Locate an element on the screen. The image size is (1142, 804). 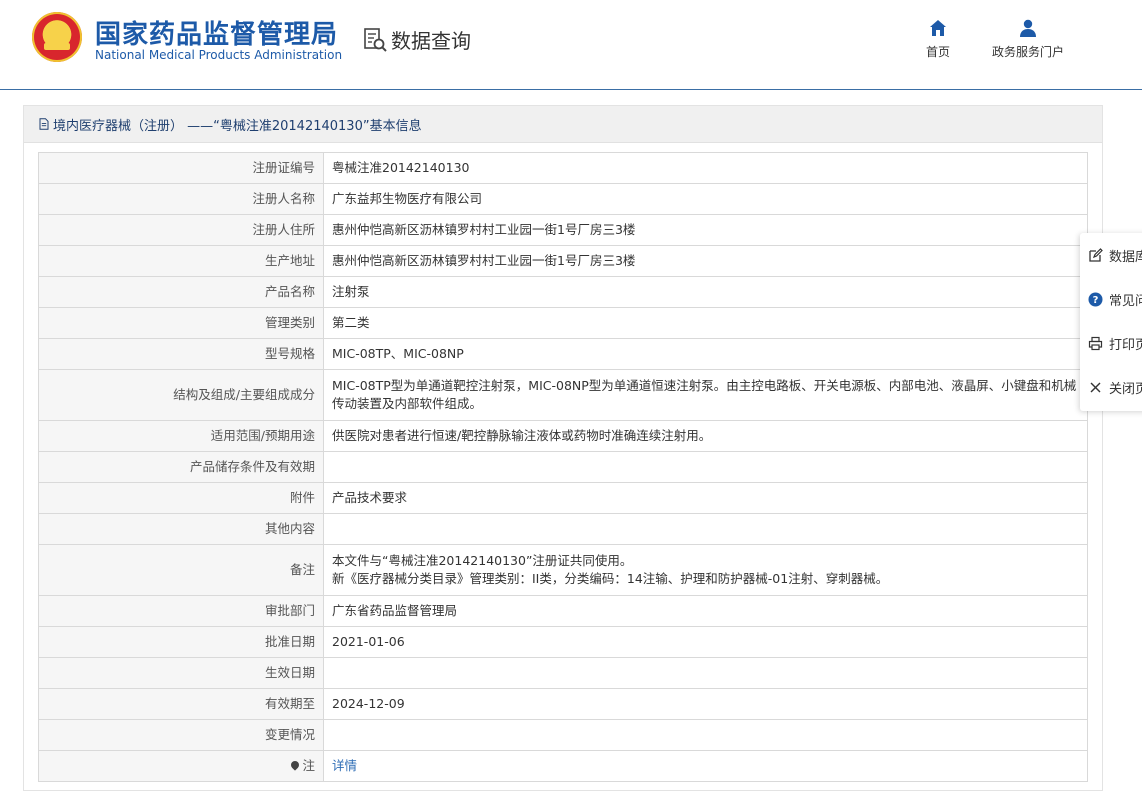
row-label: 批准日期 is located at coordinates (181, 642).